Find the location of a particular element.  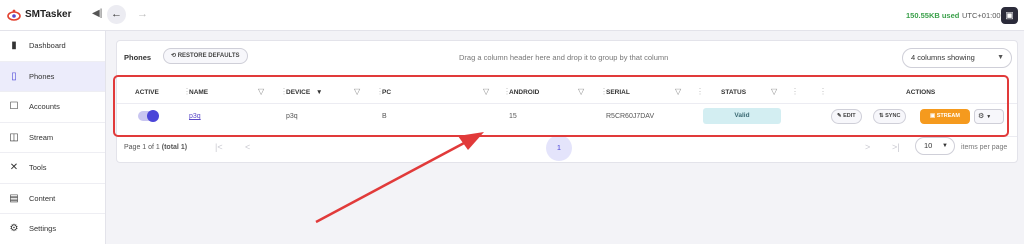

restore-defaults-button: ⟲ RESTORE DEFAULTS is located at coordinates (205, 56).